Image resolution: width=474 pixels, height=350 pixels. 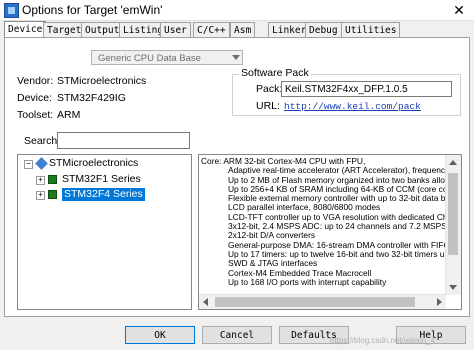 I want to click on tree-node-stmicroelectronics: STMicroelectronics, so click(x=93, y=163).